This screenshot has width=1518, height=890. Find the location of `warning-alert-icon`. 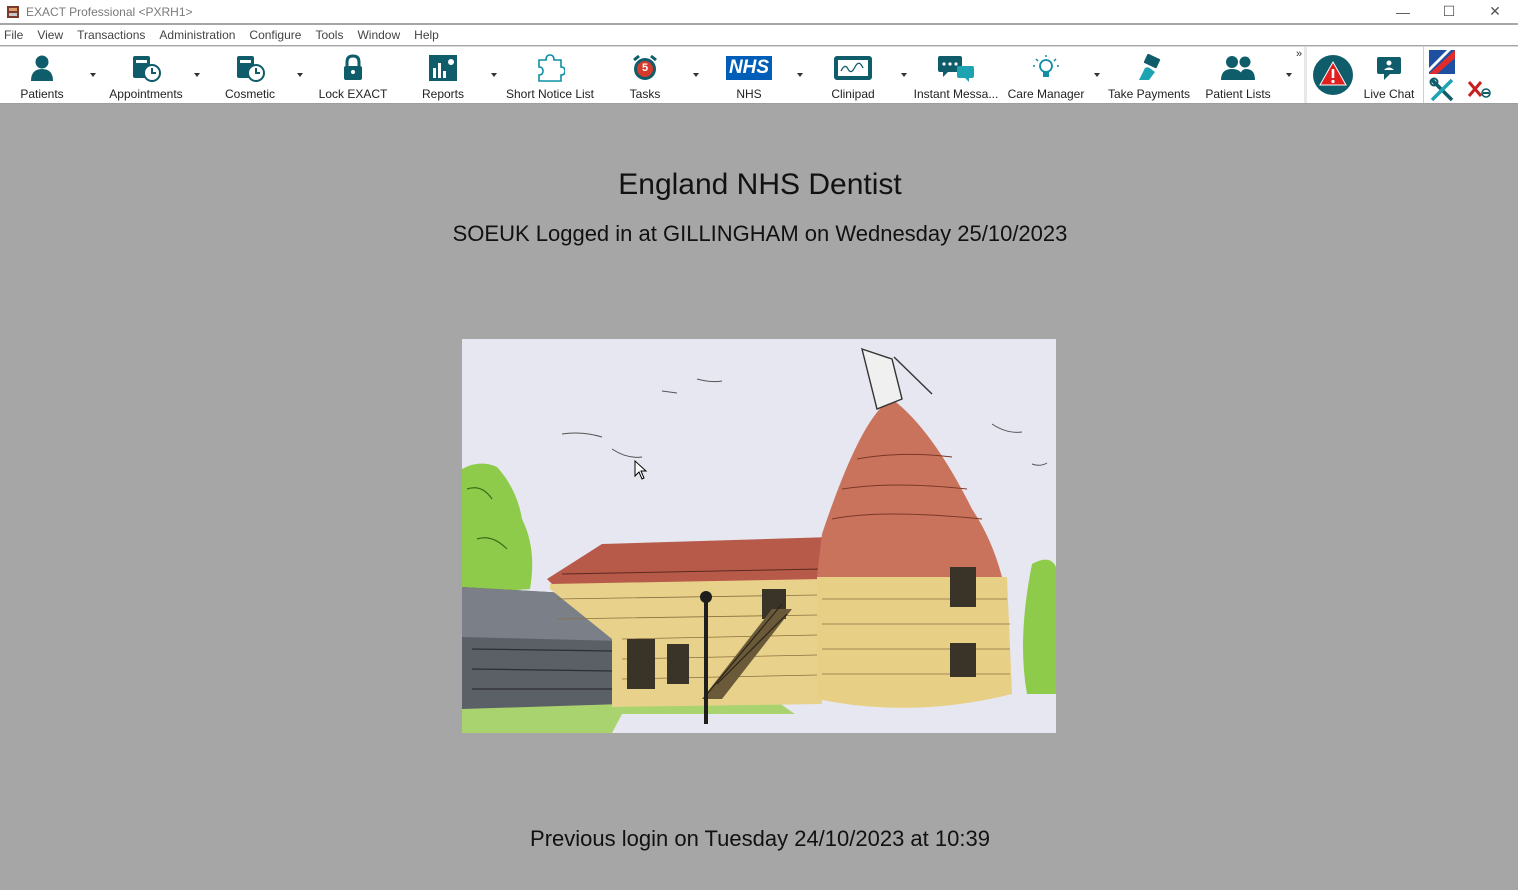

warning-alert-icon is located at coordinates (1333, 75).